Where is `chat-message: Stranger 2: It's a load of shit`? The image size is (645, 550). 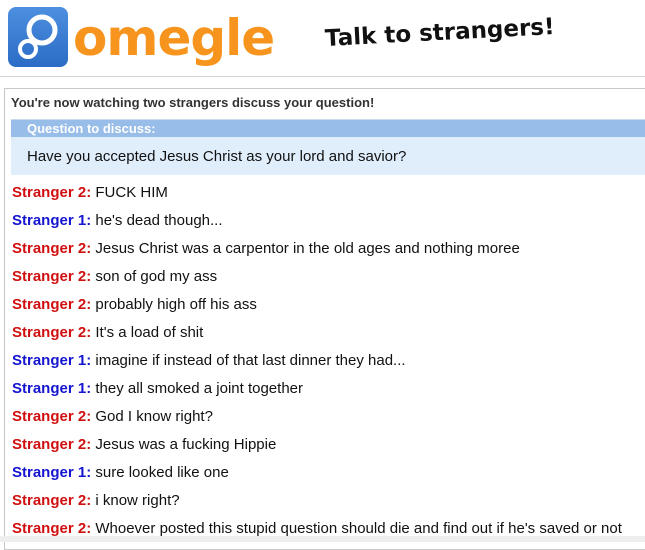
chat-message: Stranger 2: It's a load of shit is located at coordinates (328, 337).